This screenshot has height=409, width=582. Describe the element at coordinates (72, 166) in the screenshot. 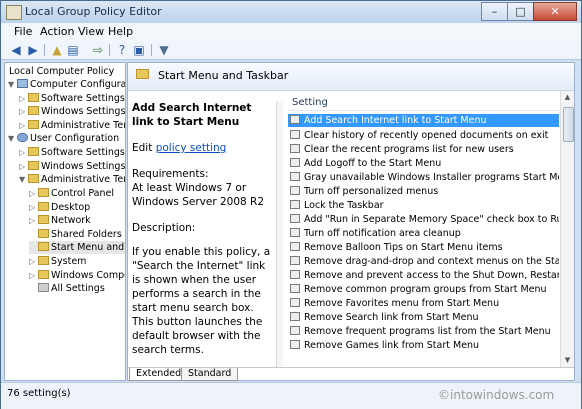

I see `tree-node-user-windows-settings: ▷ Windows Settings` at that location.